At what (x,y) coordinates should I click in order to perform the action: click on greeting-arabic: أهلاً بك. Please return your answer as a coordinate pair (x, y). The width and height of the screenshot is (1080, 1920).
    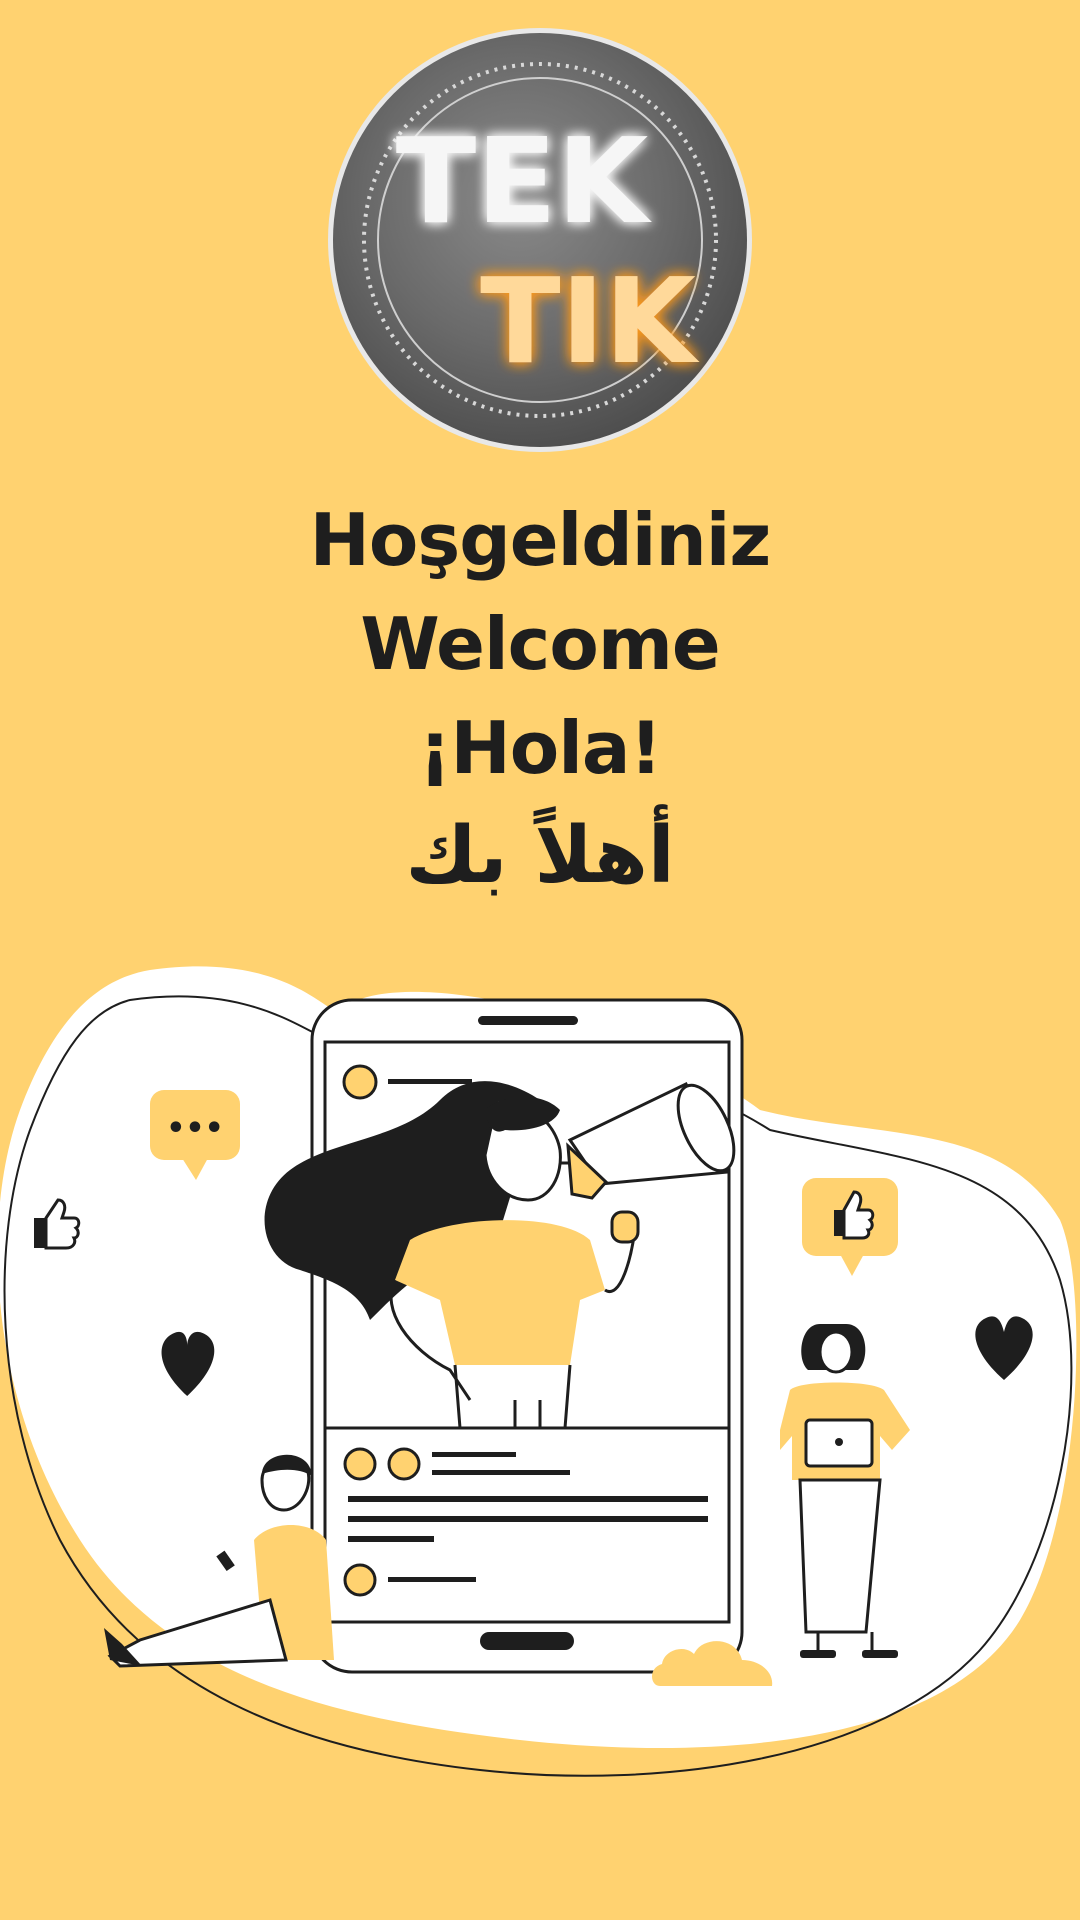
    Looking at the image, I should click on (540, 856).